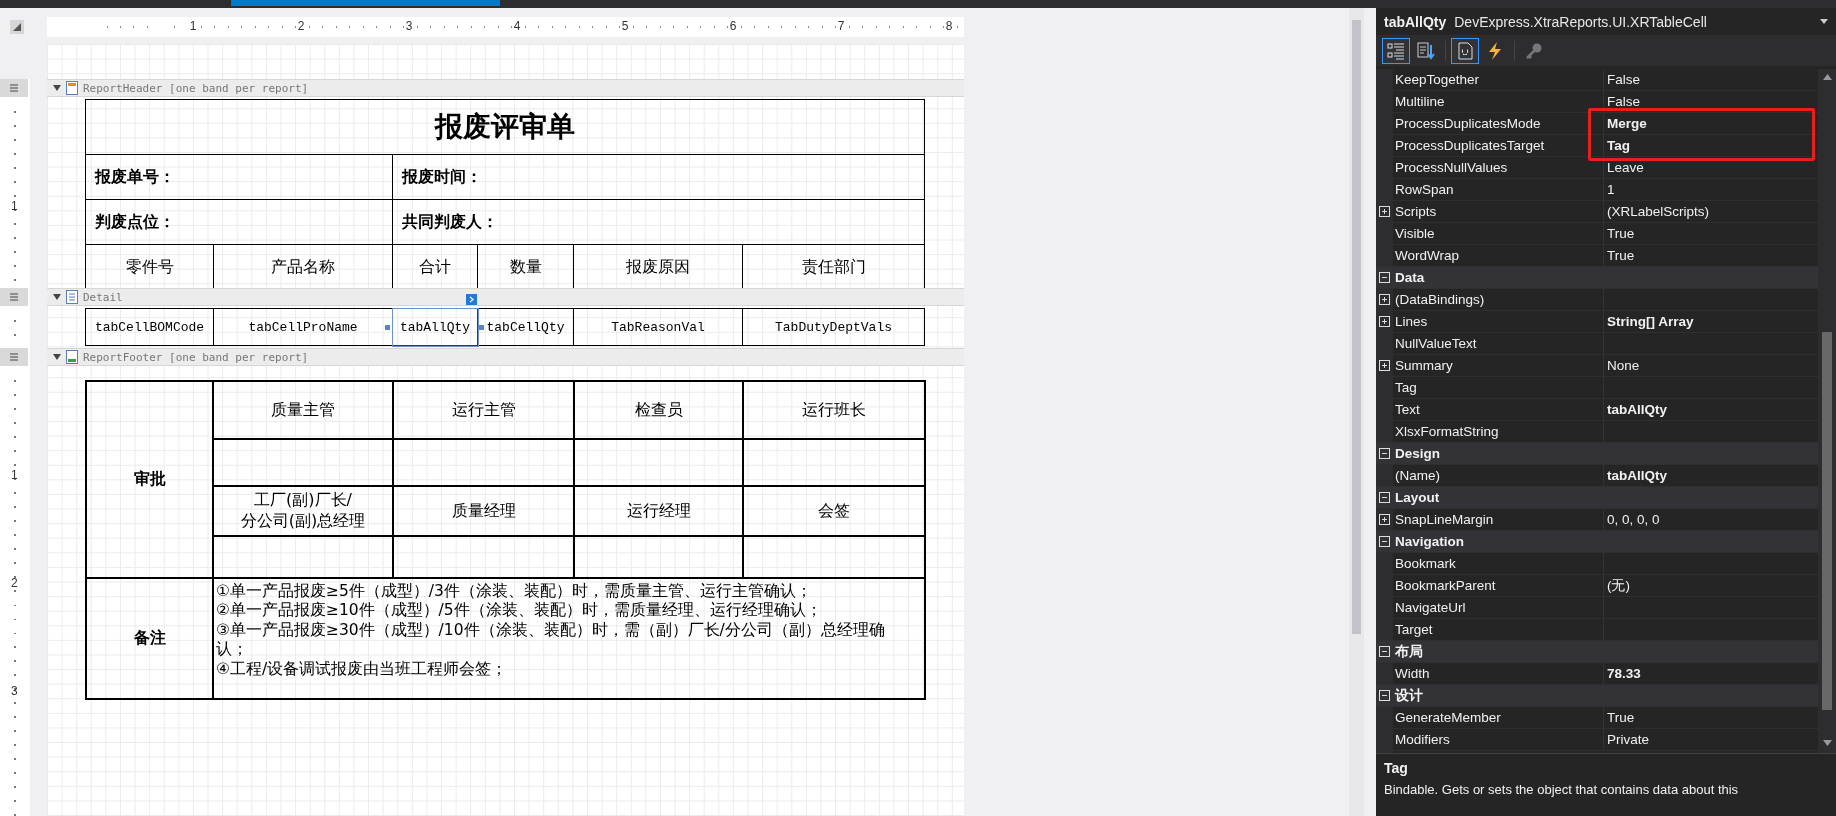  What do you see at coordinates (1650, 321) in the screenshot?
I see `property-value: String[] Array` at bounding box center [1650, 321].